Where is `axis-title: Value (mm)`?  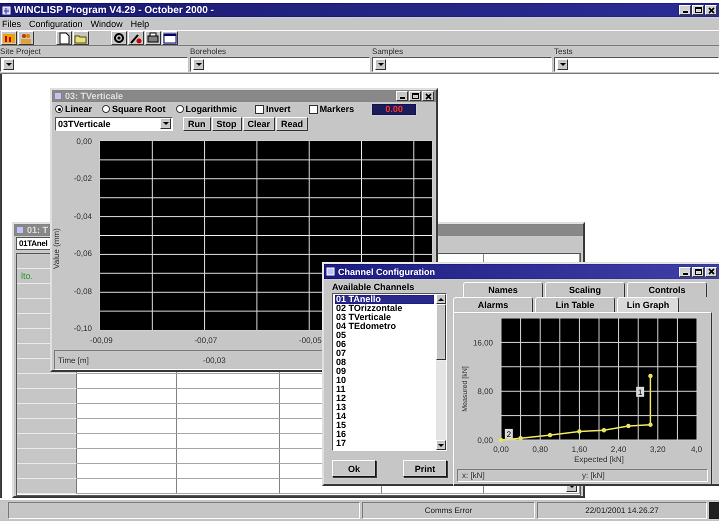 axis-title: Value (mm) is located at coordinates (56, 248).